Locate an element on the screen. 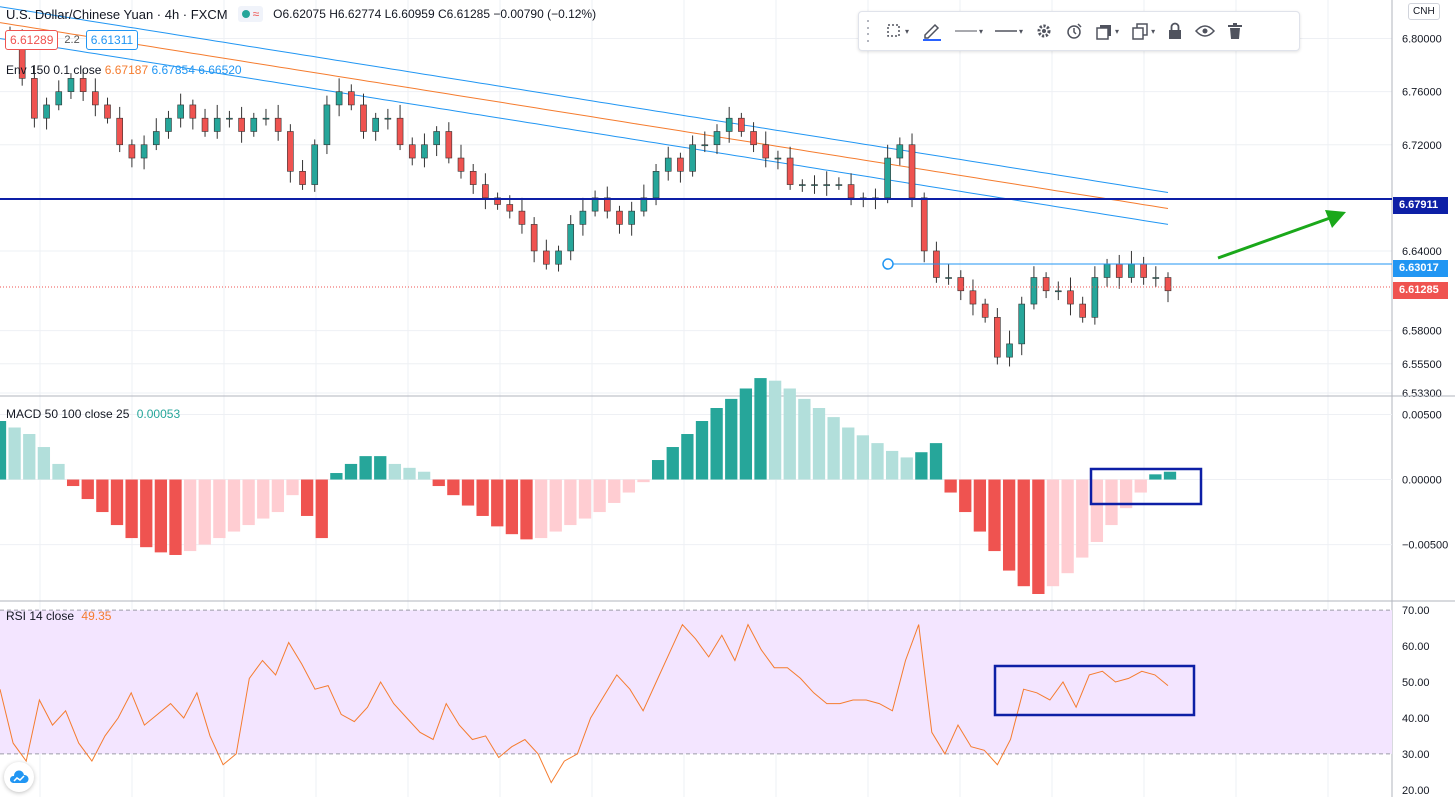 Image resolution: width=1455 pixels, height=797 pixels. lock-button is located at coordinates (1175, 31).